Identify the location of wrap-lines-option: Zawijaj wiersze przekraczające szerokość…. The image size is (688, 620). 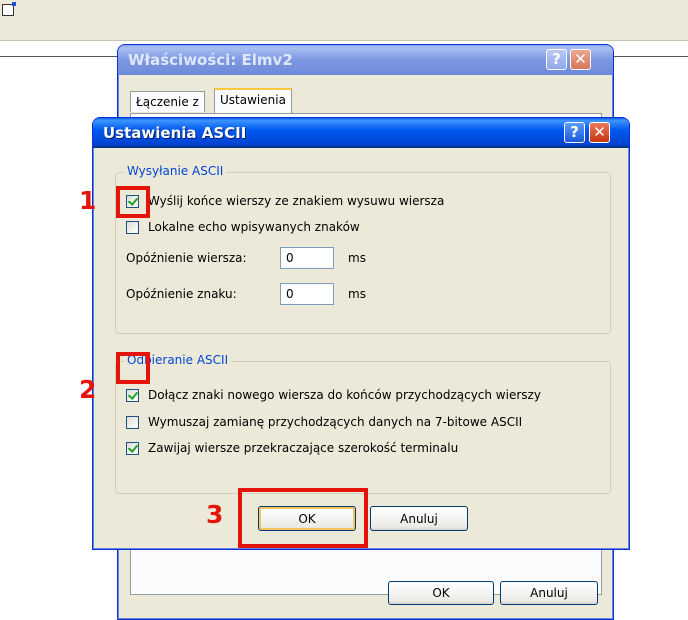
(292, 448).